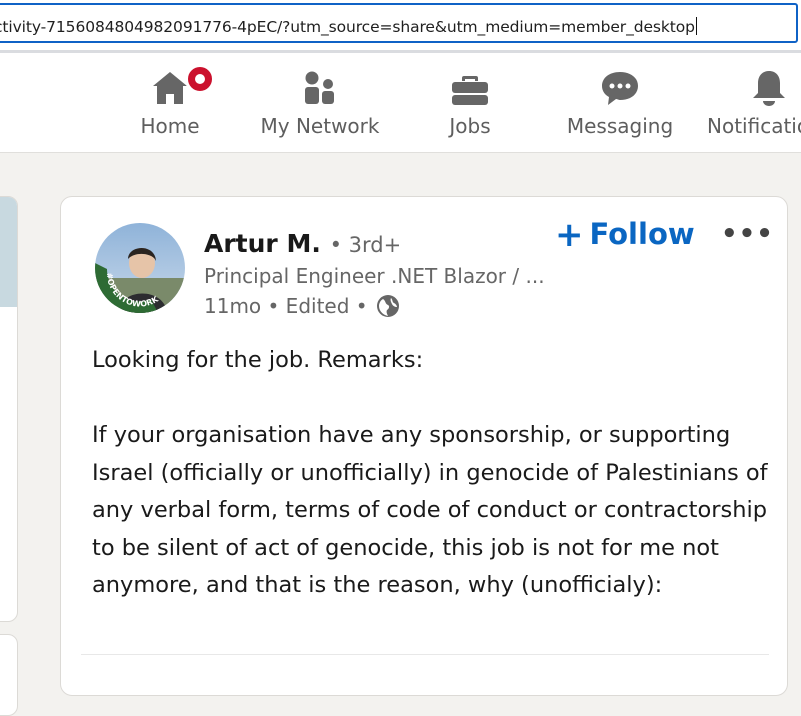 This screenshot has height=716, width=801. Describe the element at coordinates (387, 306) in the screenshot. I see `globe-icon` at that location.